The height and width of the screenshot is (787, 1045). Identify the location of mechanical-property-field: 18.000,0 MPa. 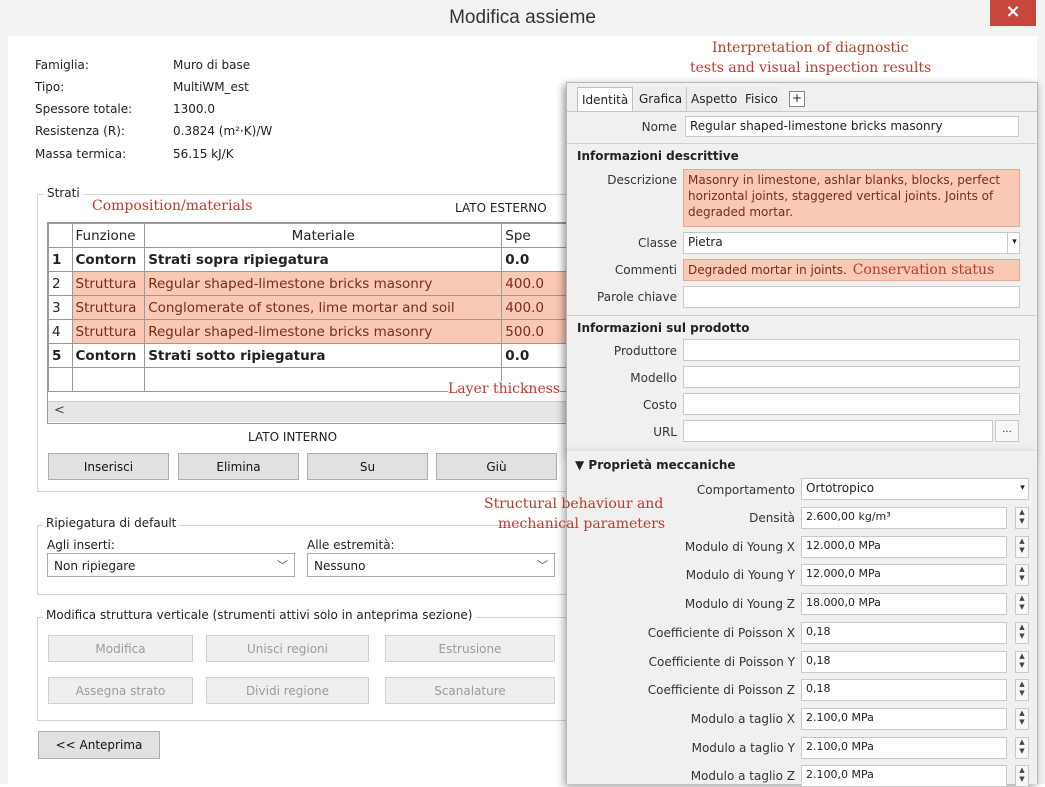
(904, 604).